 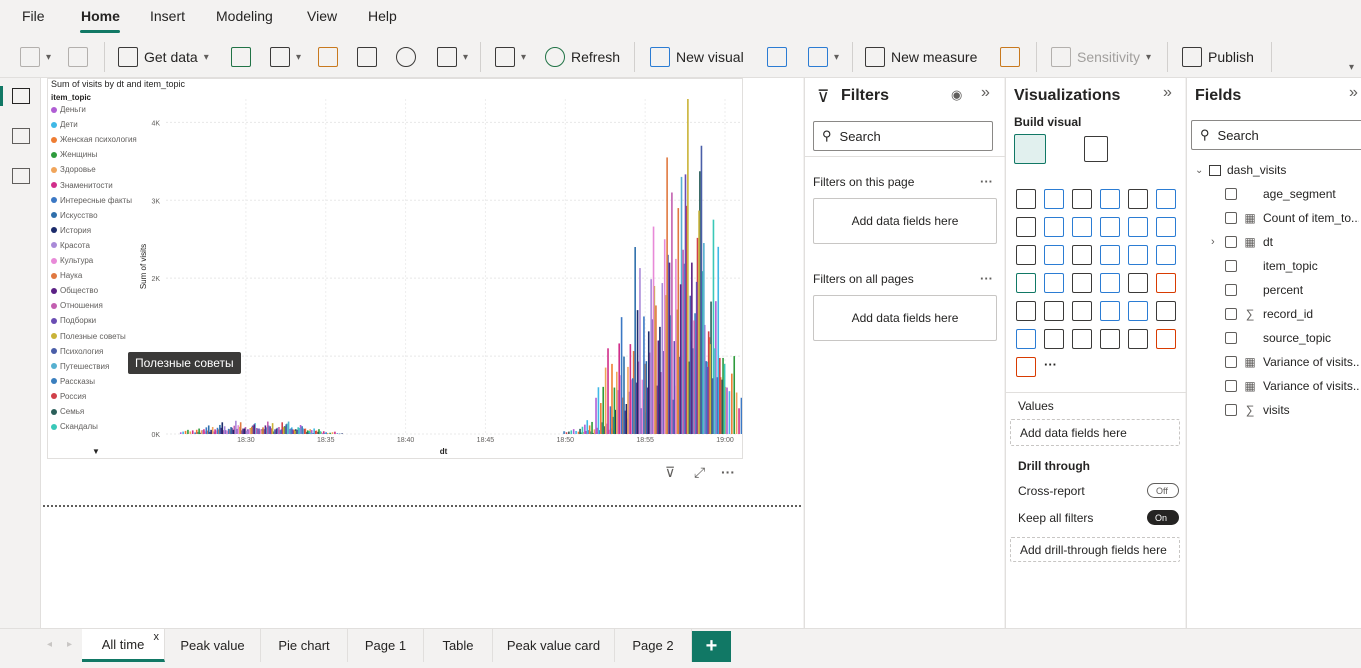 I want to click on close-icon: x, so click(x=157, y=637).